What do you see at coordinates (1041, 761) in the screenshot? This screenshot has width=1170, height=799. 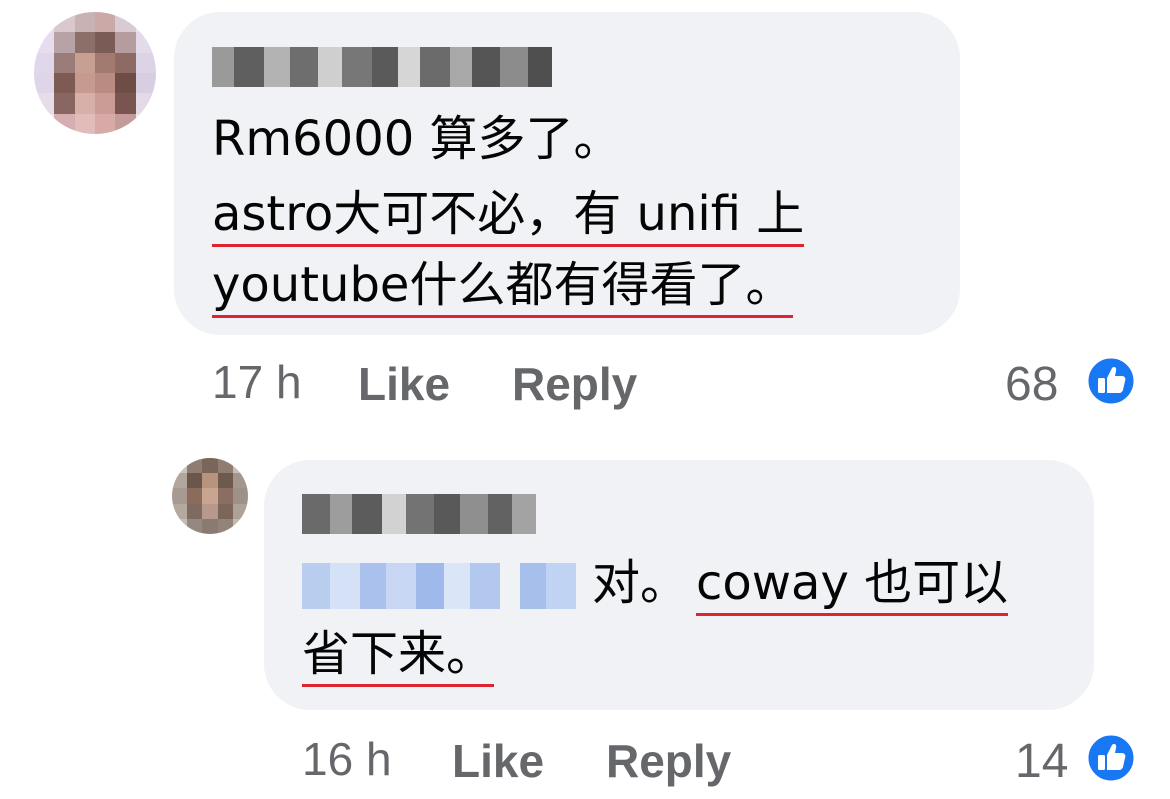 I see `reaction-count: 14` at bounding box center [1041, 761].